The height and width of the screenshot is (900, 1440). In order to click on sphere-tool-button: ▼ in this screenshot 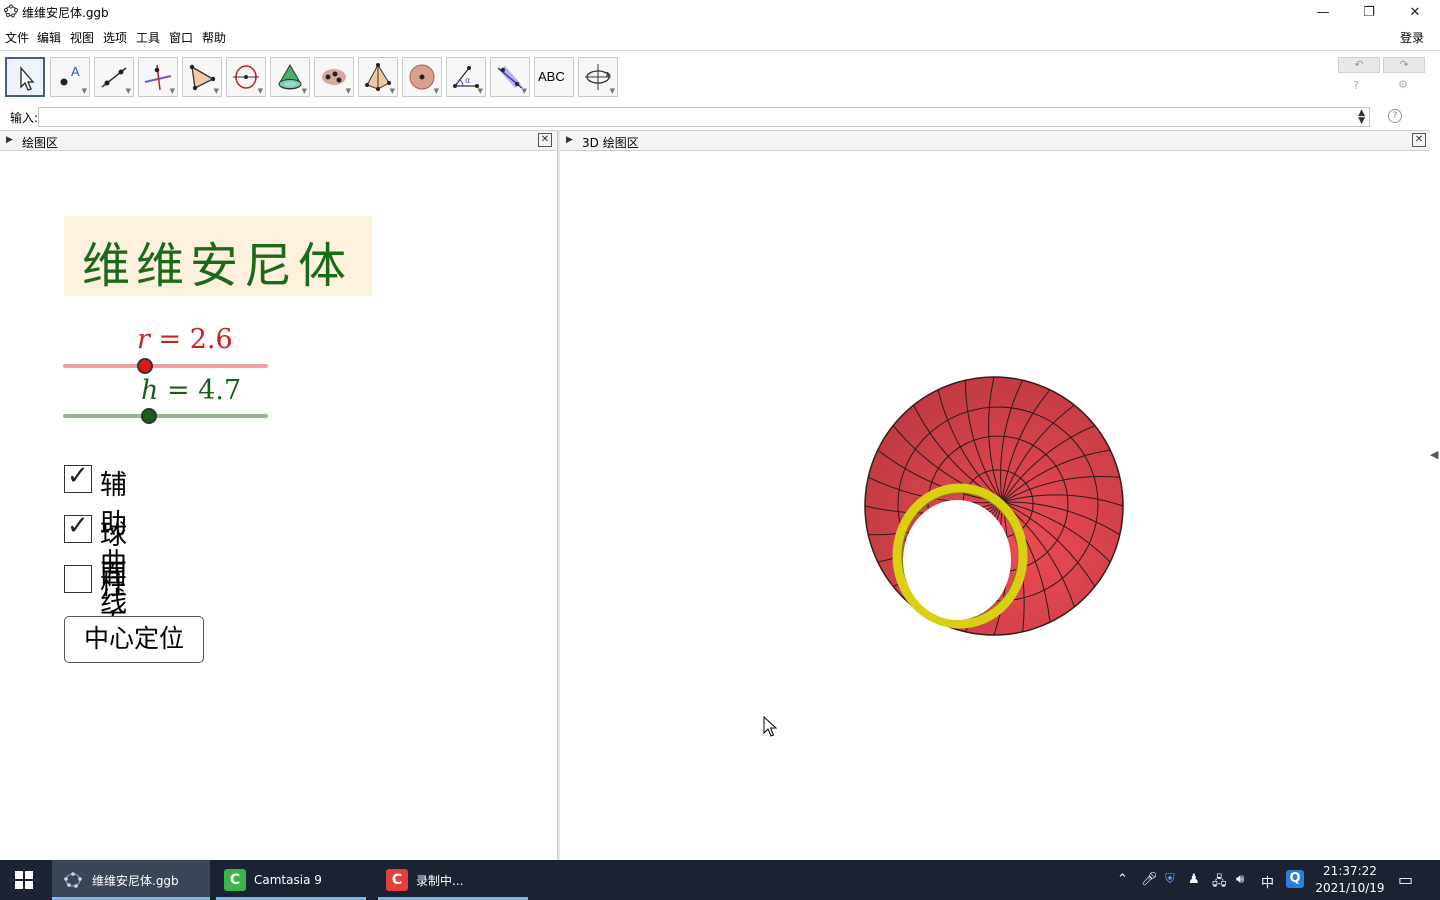, I will do `click(422, 77)`.